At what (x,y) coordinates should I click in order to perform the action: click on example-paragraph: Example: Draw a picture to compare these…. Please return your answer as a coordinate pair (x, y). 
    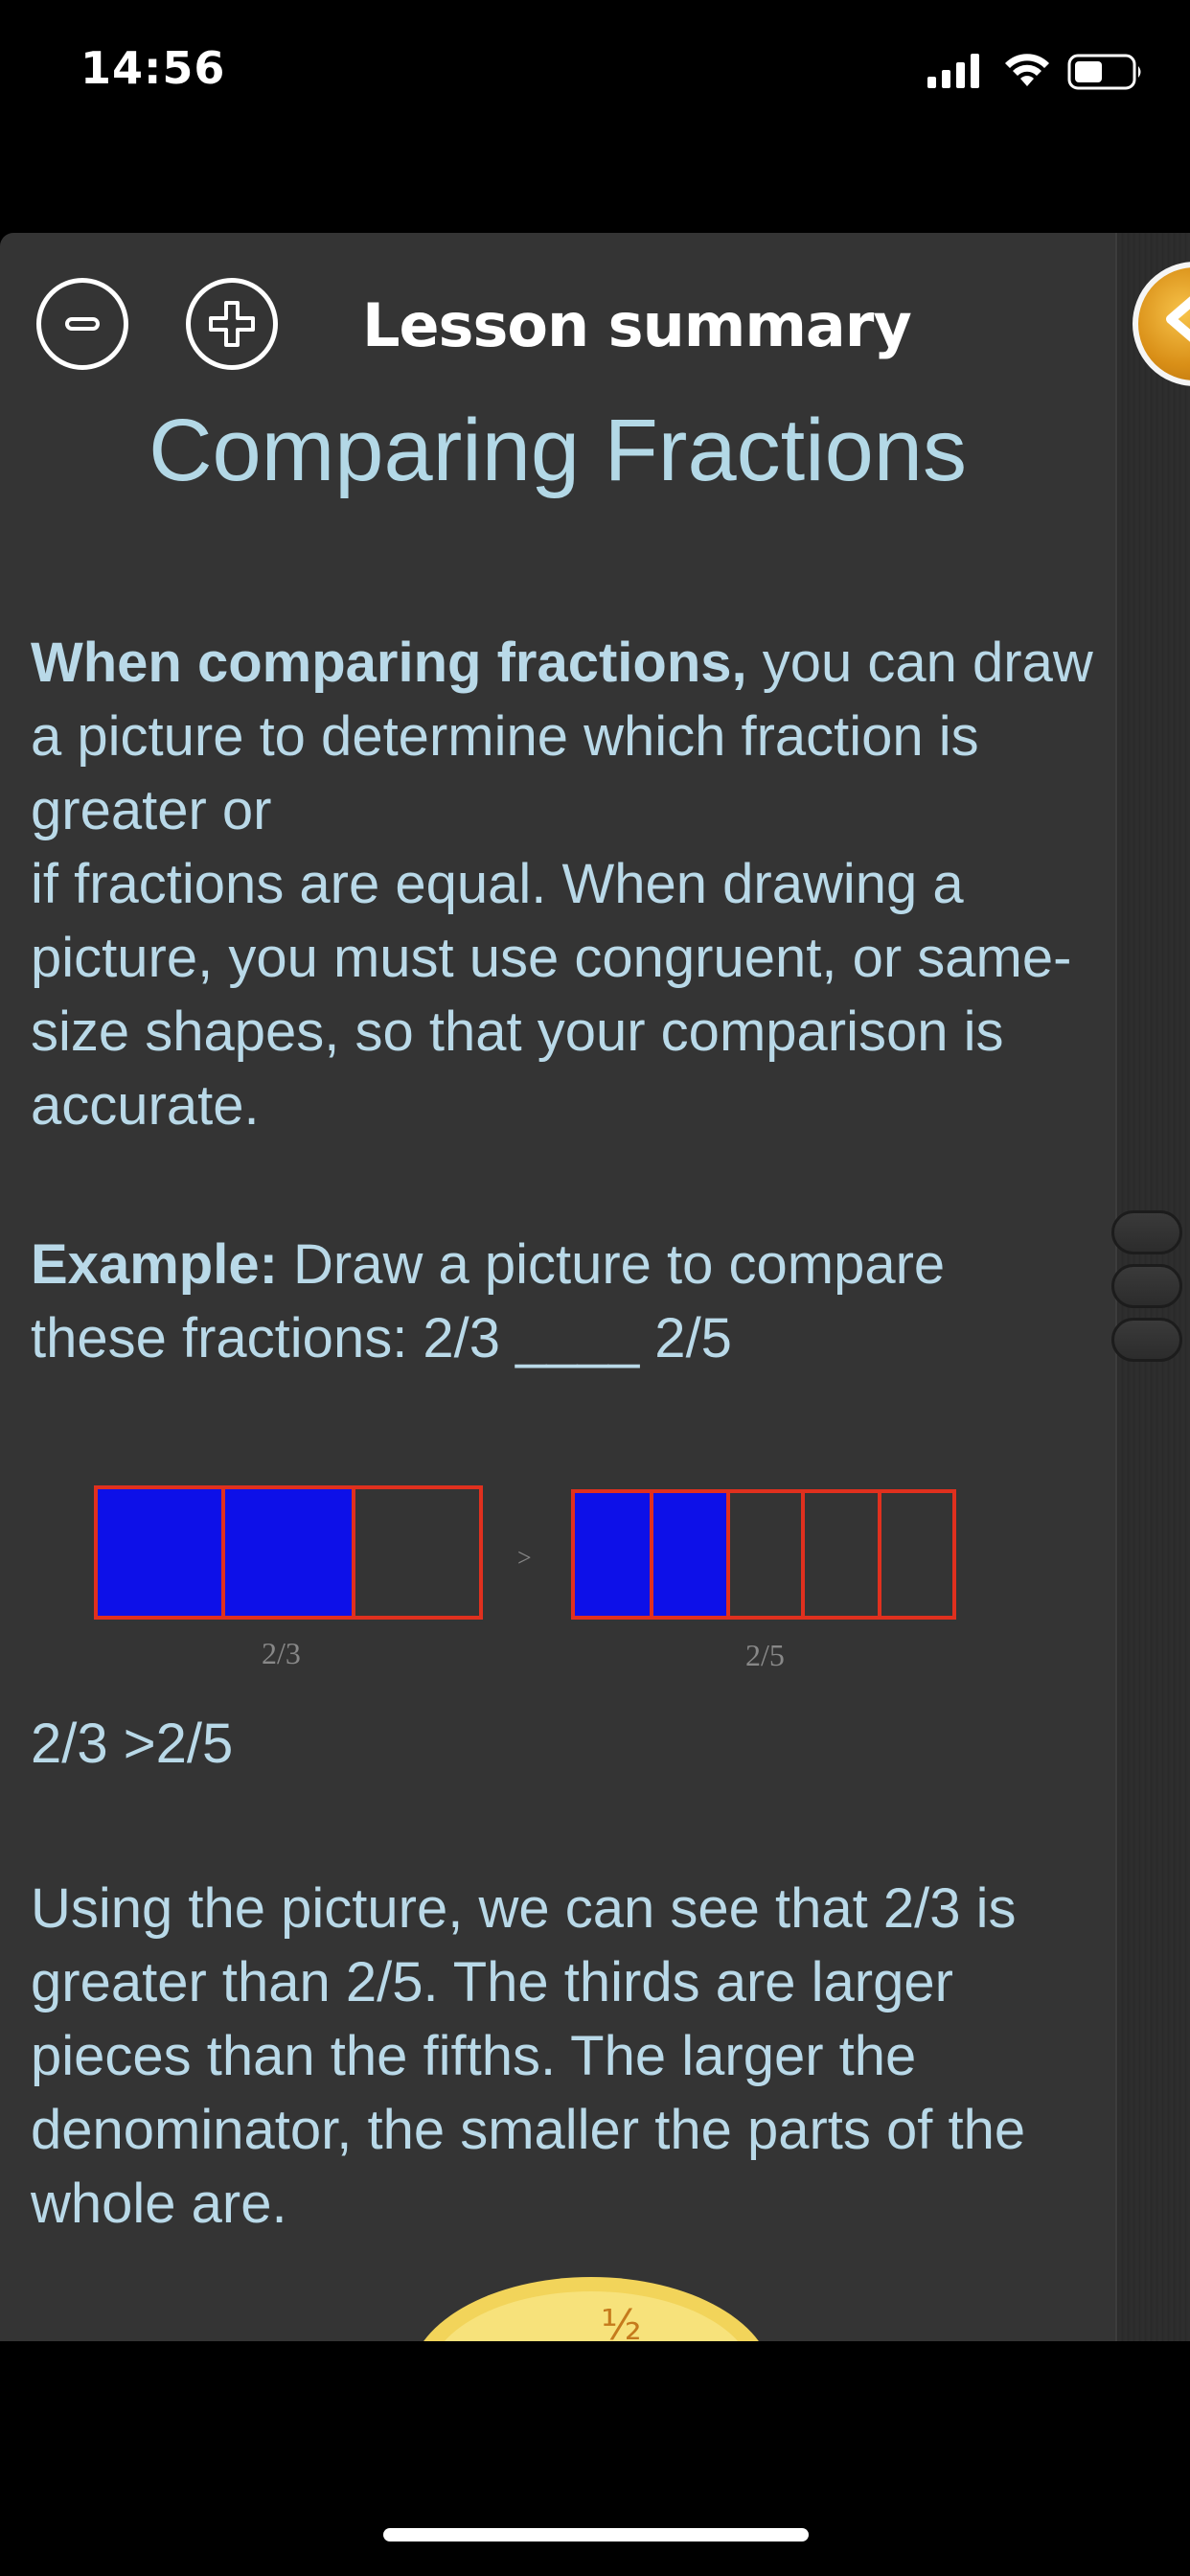
    Looking at the image, I should click on (562, 1301).